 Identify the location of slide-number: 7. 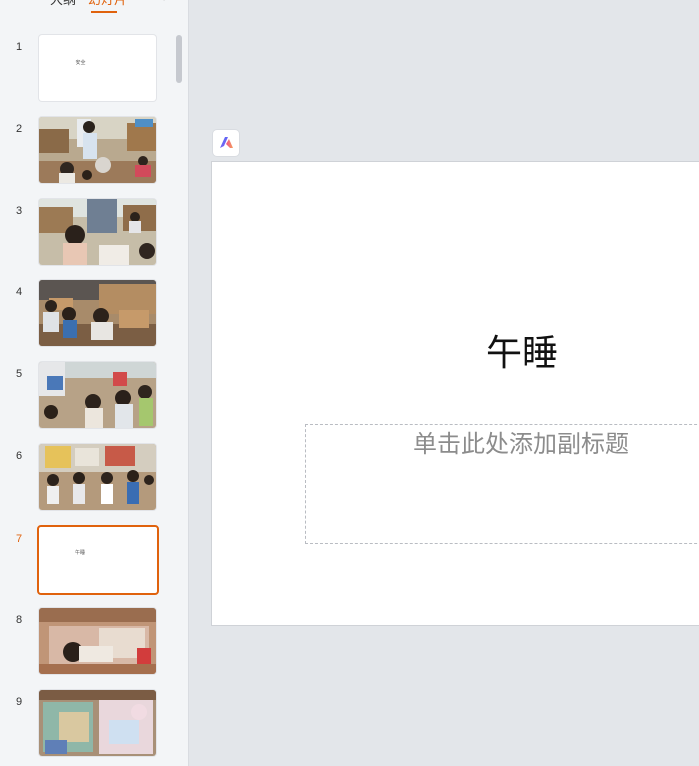
(19, 539).